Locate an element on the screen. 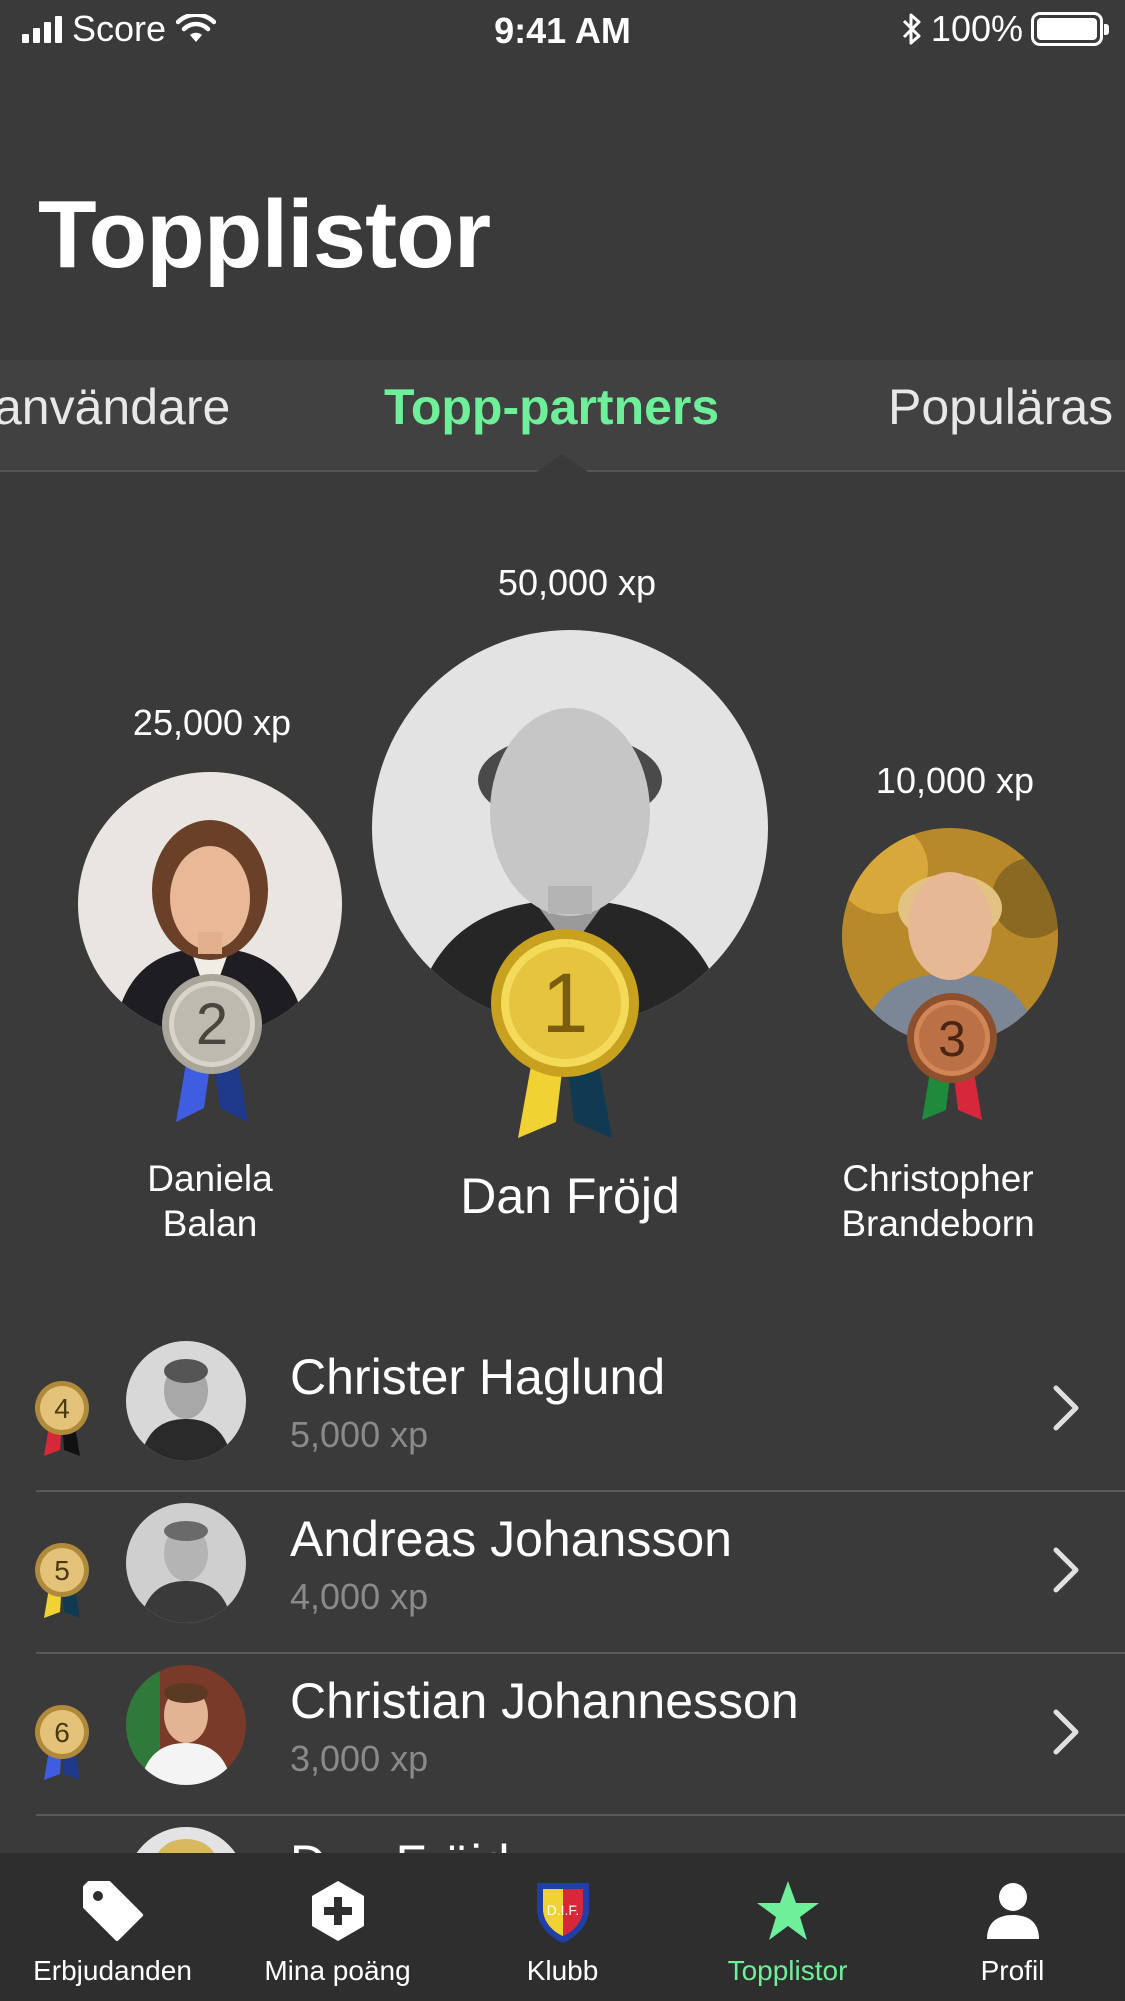  plus-hexagon-icon is located at coordinates (337, 1911).